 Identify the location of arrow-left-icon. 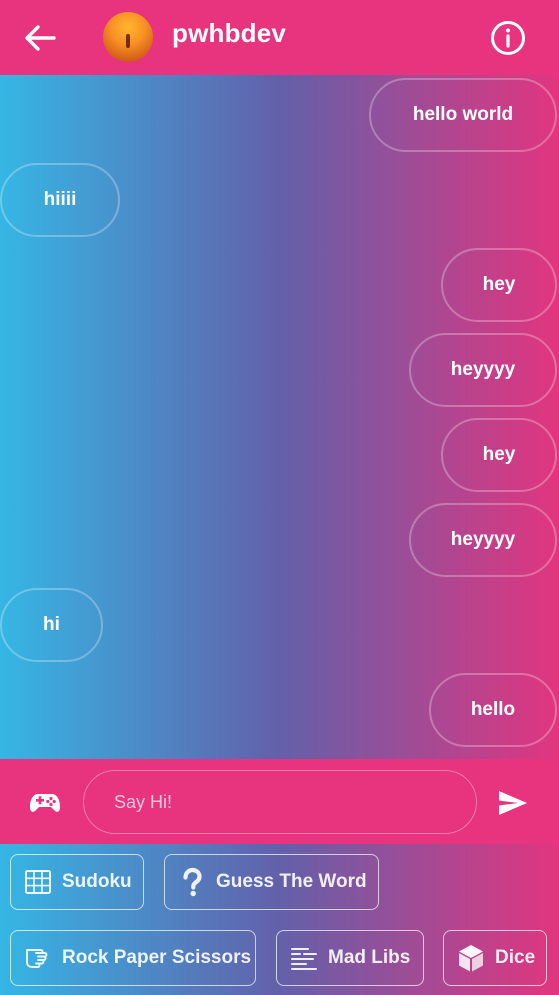
(40, 38).